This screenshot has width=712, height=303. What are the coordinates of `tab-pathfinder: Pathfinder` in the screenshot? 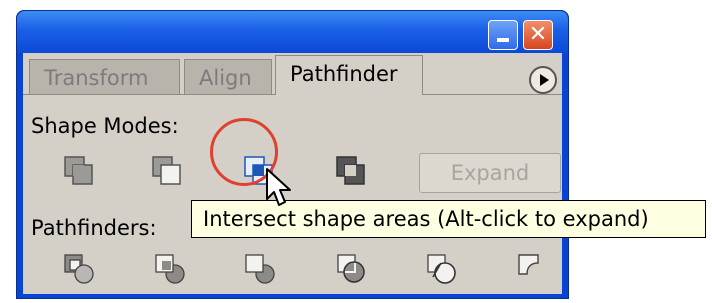 It's located at (349, 75).